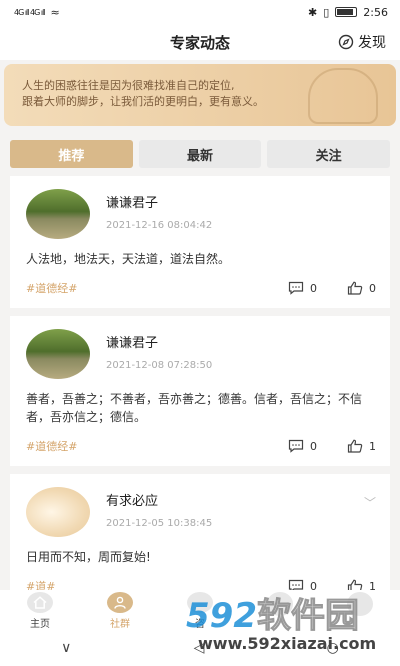  I want to click on nav-home: 主页, so click(40, 610).